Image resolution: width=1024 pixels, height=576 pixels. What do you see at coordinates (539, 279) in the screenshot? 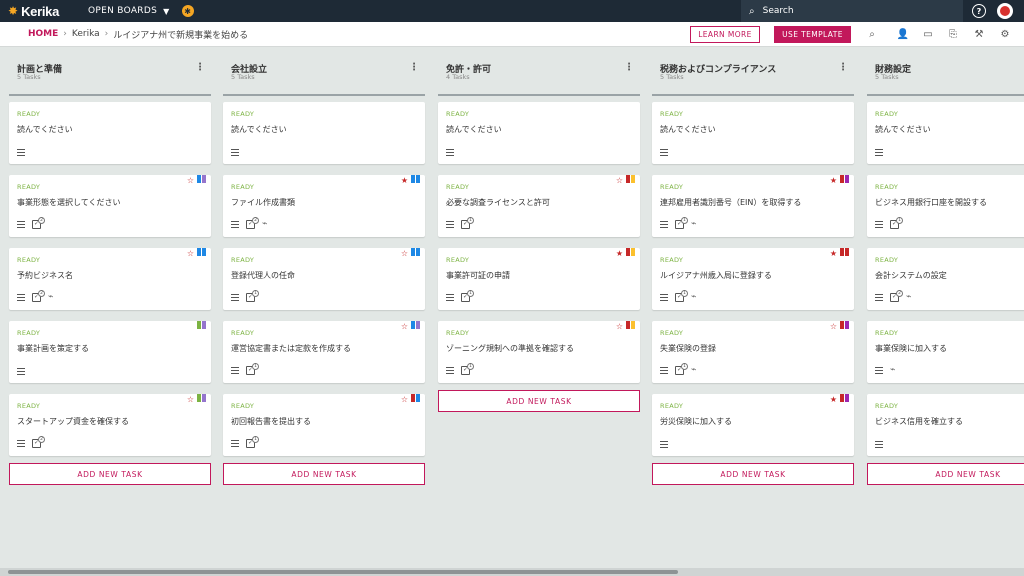
I see `task-card: READY 事業許可証の申請 ★ ✓ 1` at bounding box center [539, 279].